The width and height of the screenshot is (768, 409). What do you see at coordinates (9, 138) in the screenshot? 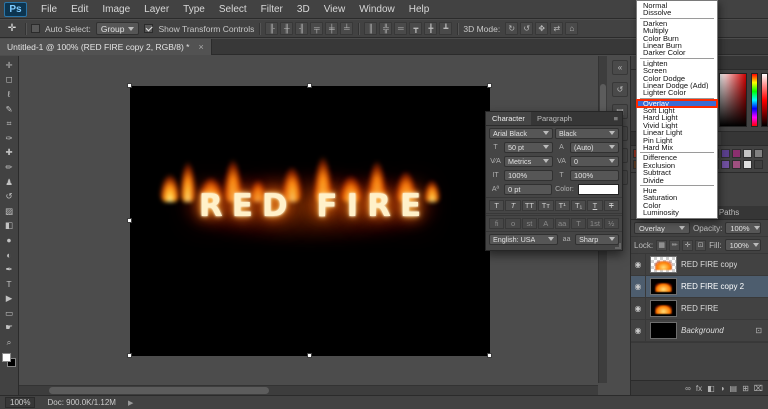
I see `eyedropper-tool-icon: ✑` at bounding box center [9, 138].